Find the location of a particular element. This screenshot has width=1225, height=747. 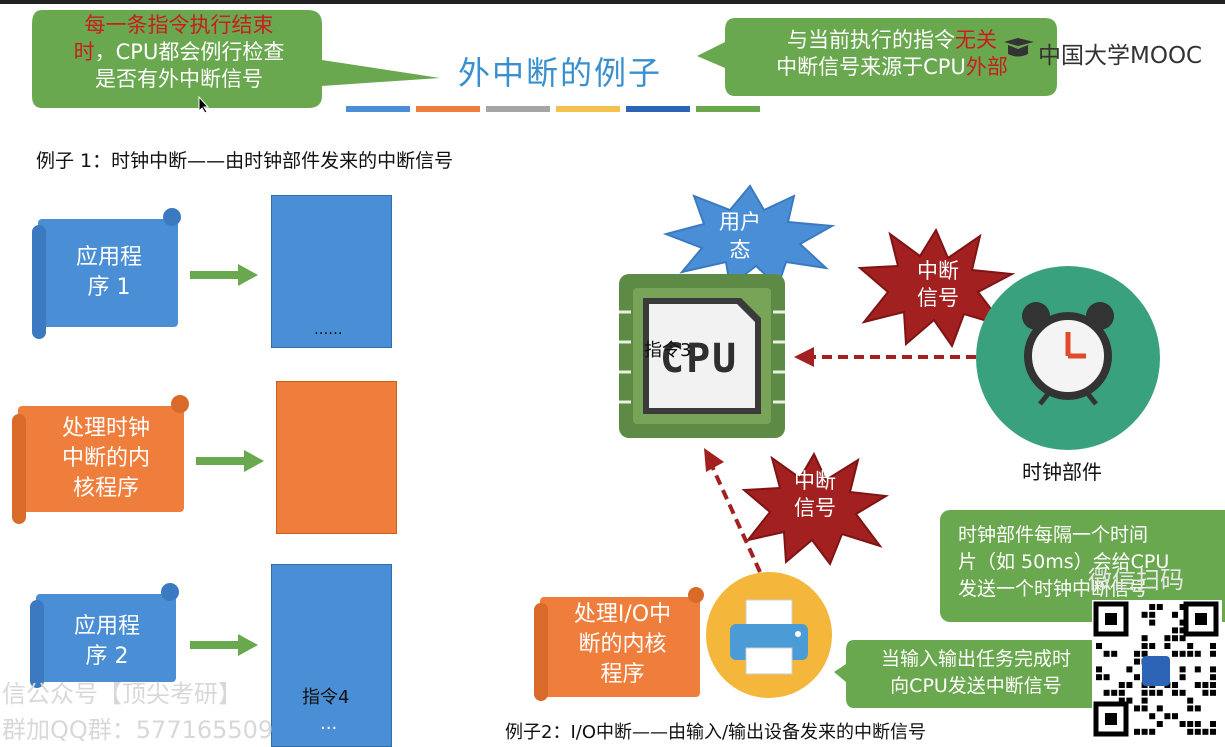

io-note-text: 当输入输出任务完成时 向CPU发送中断信号 is located at coordinates (976, 673).